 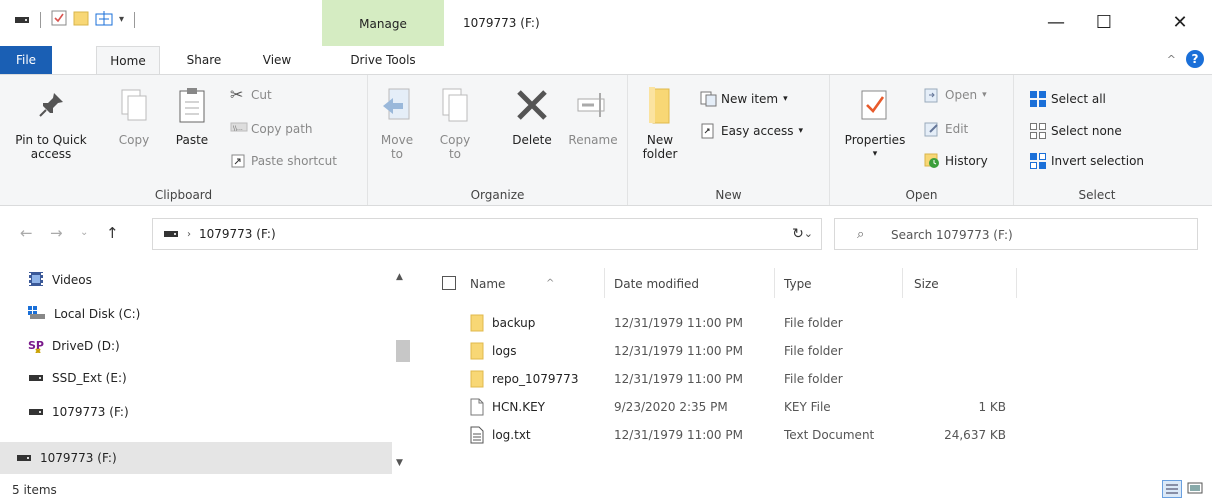 I want to click on copy-path-label: Copy path, so click(x=282, y=129).